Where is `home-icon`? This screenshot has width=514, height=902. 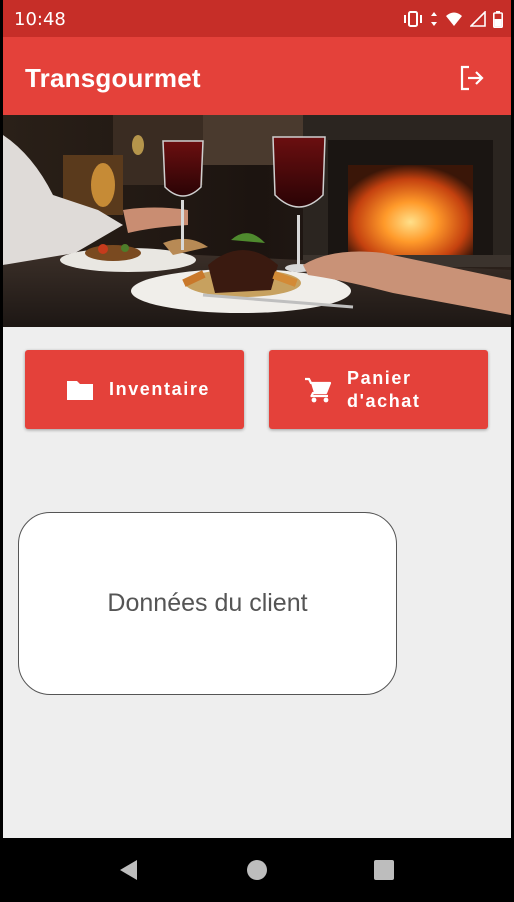 home-icon is located at coordinates (257, 870).